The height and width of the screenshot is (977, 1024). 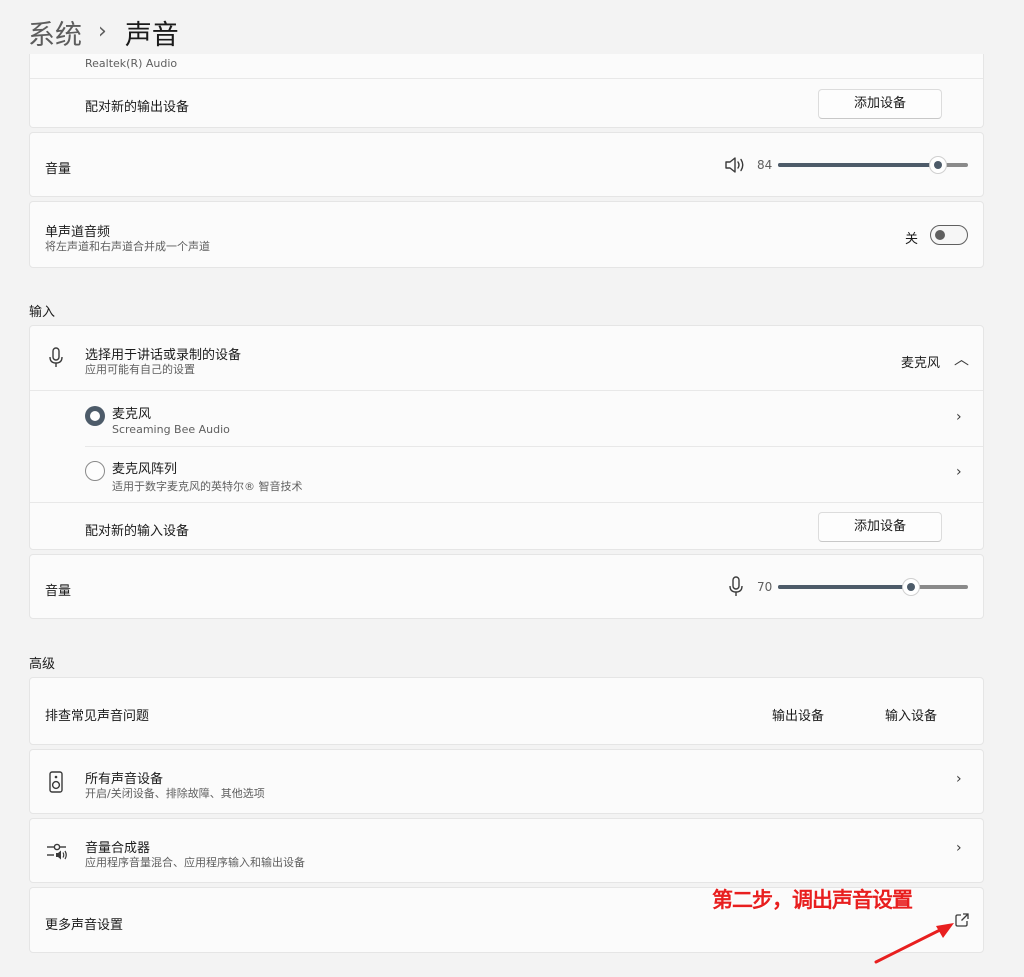 What do you see at coordinates (56, 782) in the screenshot?
I see `speaker-device-icon` at bounding box center [56, 782].